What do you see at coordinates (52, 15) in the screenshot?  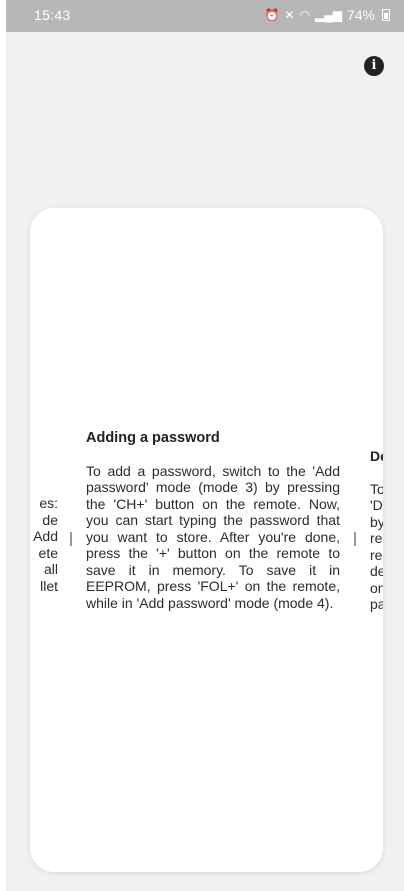 I see `status-time: 15:43` at bounding box center [52, 15].